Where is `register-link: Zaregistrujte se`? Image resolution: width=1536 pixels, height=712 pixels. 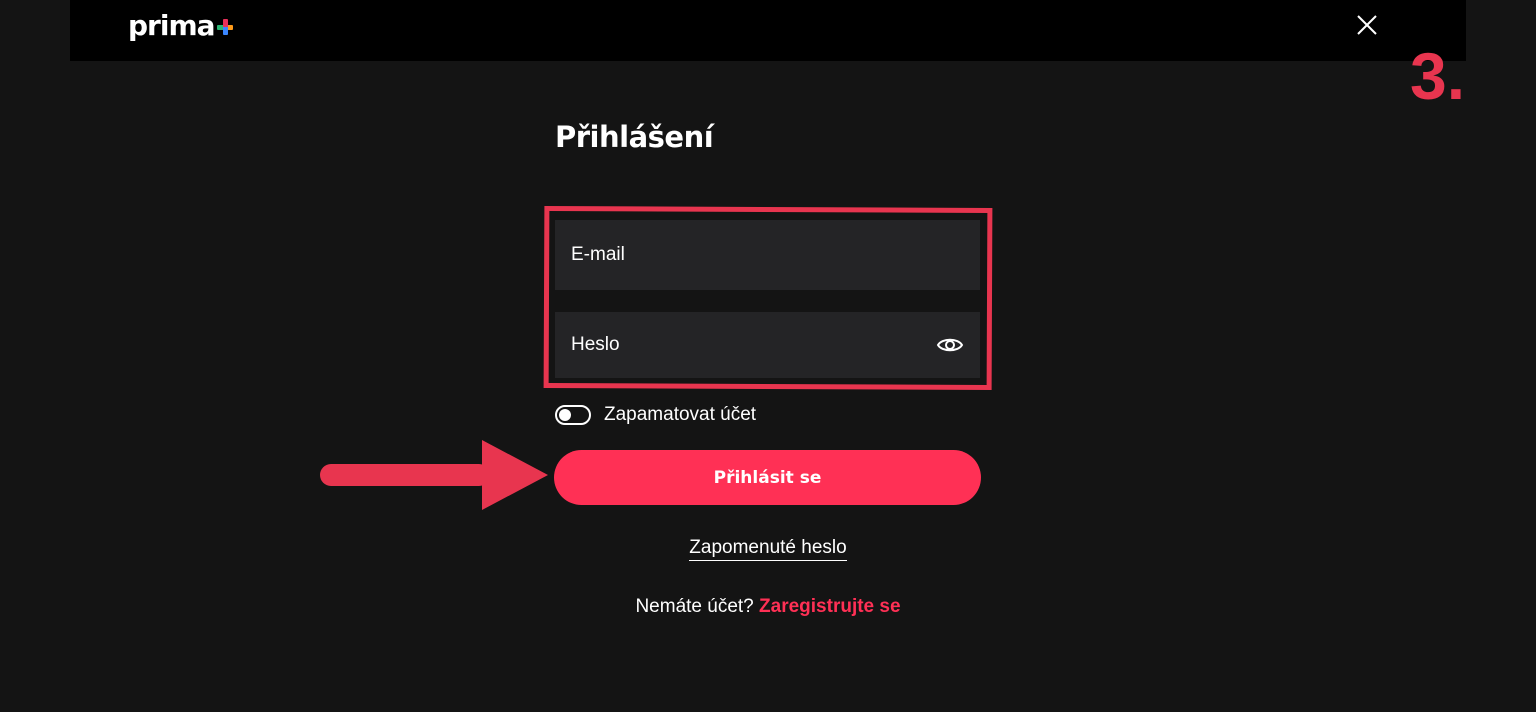 register-link: Zaregistrujte se is located at coordinates (830, 606).